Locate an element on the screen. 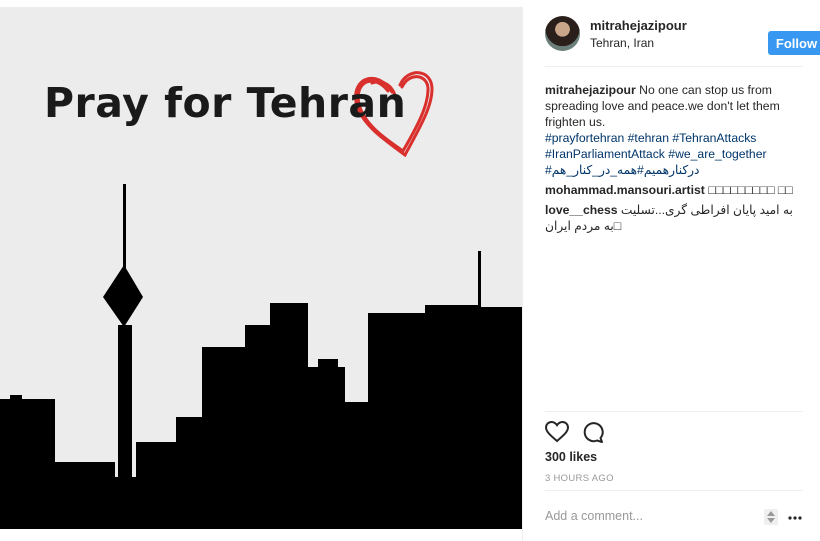 The height and width of the screenshot is (541, 820). comment-username: mohammad.mansouri.artist is located at coordinates (625, 190).